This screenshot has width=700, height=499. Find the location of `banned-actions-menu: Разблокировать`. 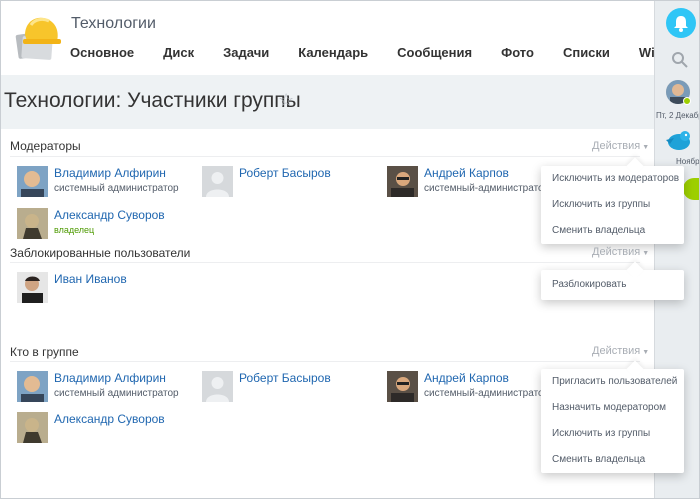

banned-actions-menu: Разблокировать is located at coordinates (612, 280).